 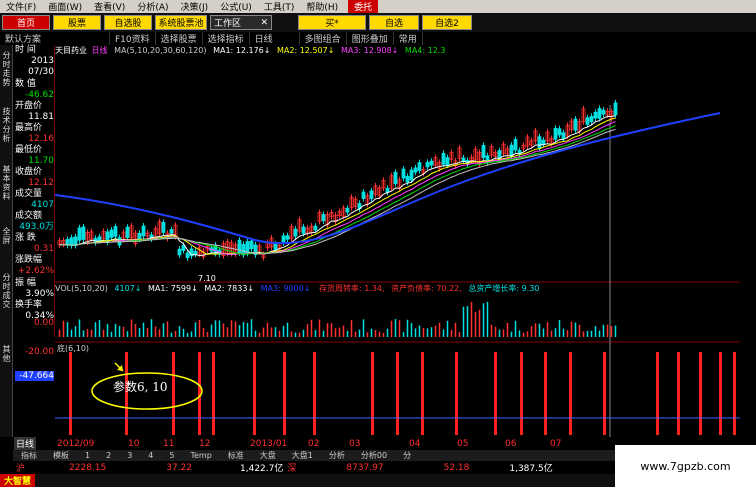 I want to click on info-value-amplitude: 3.90%, so click(x=39, y=294).